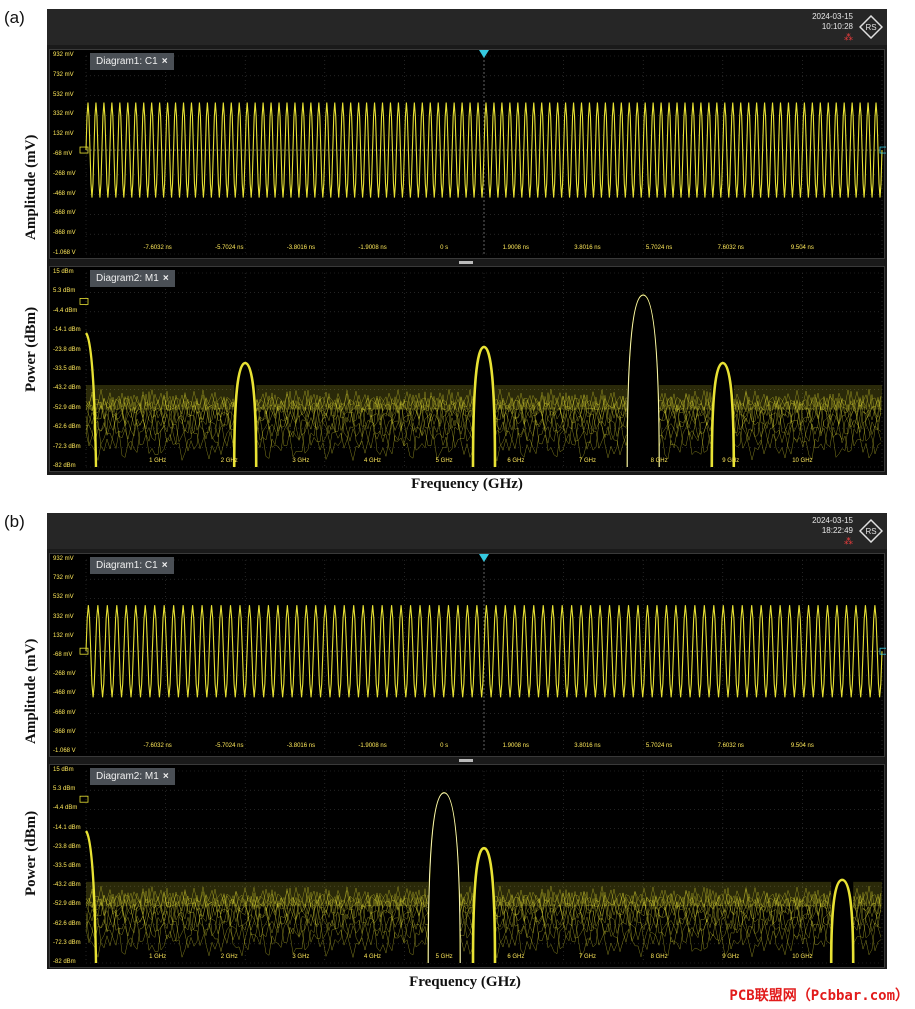  Describe the element at coordinates (731, 461) in the screenshot. I see `x-tick-label: 9 GHz` at that location.